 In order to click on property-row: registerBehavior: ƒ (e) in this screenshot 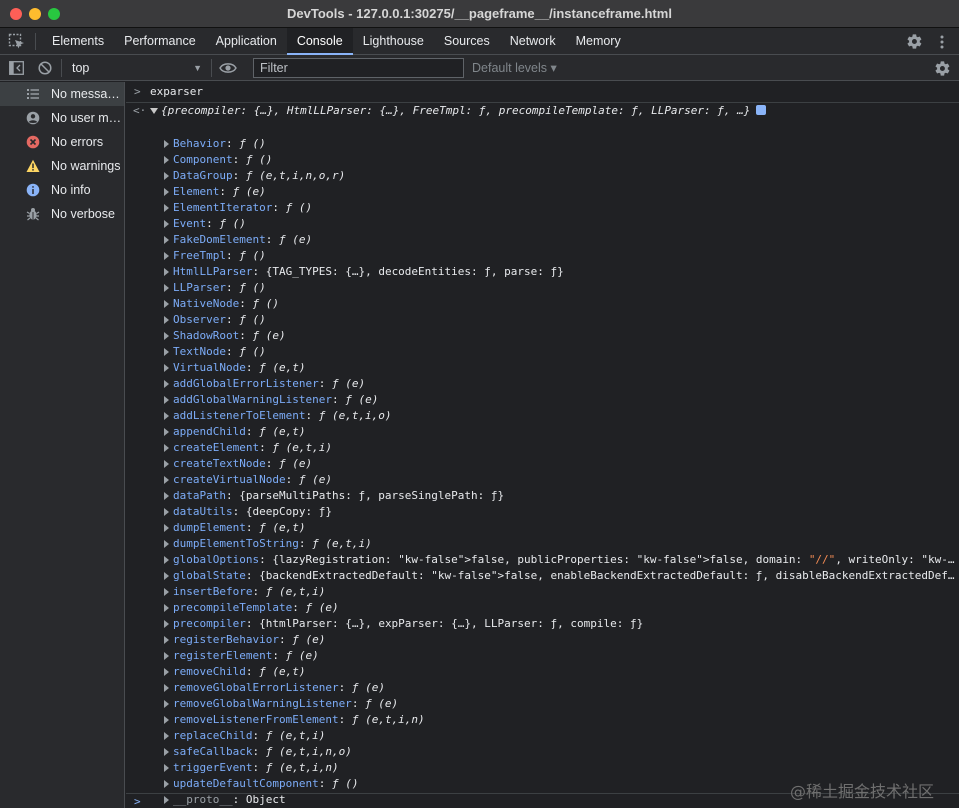, I will do `click(561, 640)`.